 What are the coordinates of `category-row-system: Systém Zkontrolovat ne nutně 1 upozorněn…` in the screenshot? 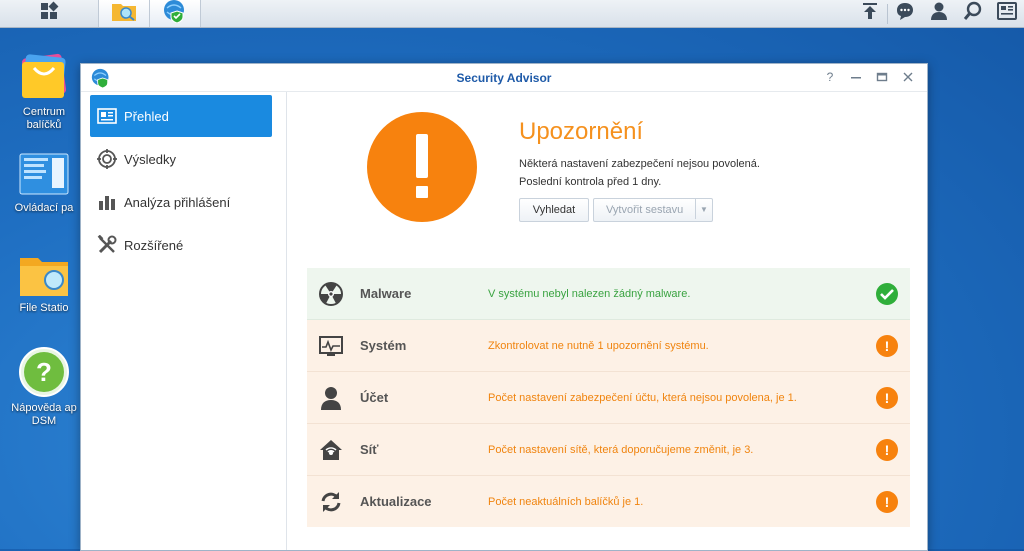 It's located at (608, 346).